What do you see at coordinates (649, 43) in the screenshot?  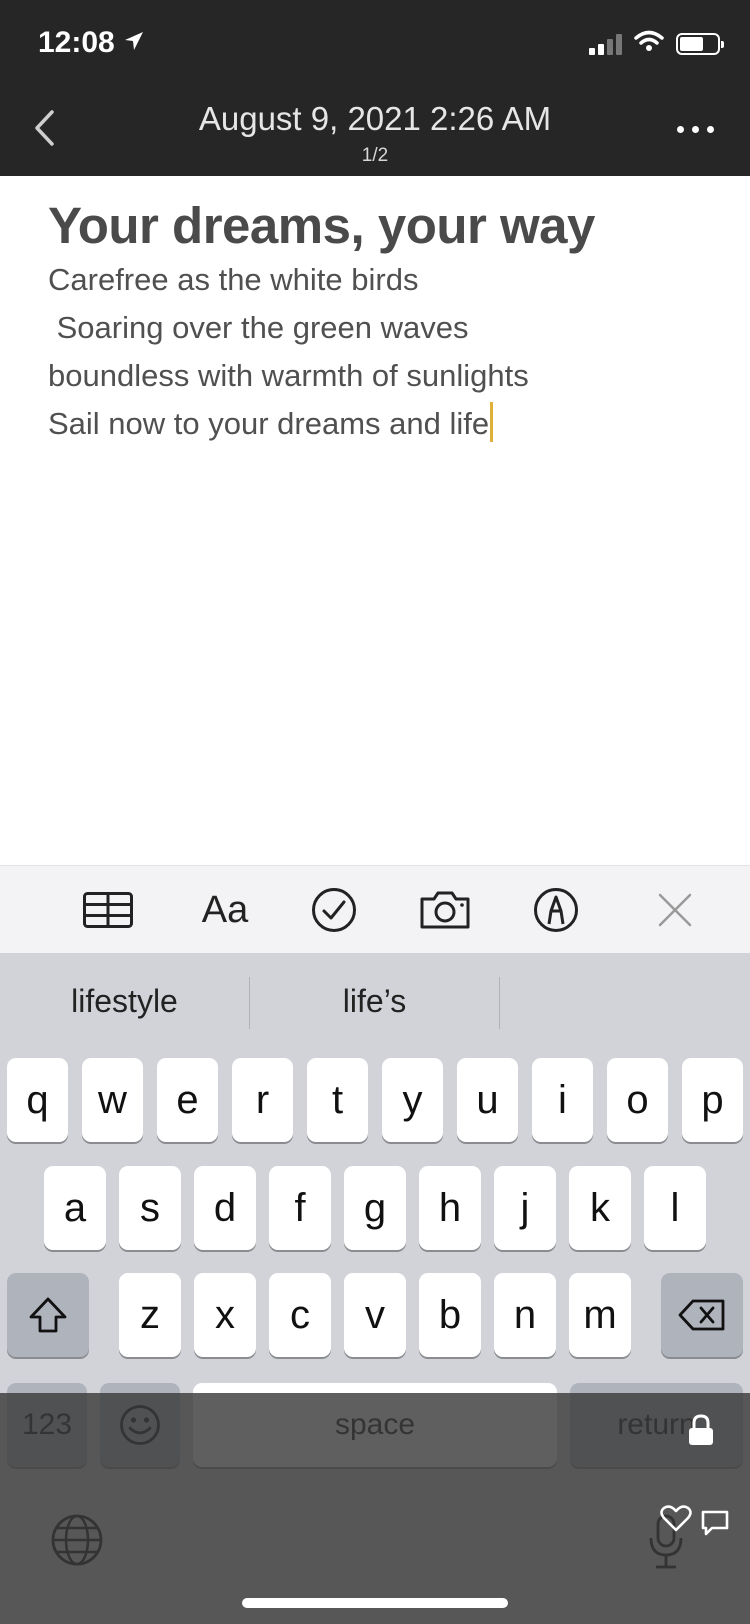 I see `wifi-icon` at bounding box center [649, 43].